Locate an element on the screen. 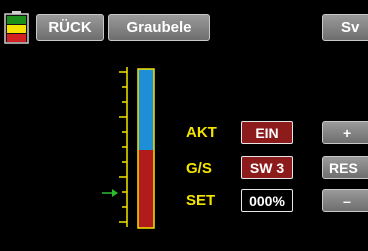 The width and height of the screenshot is (368, 251). decrease-button: – is located at coordinates (345, 200).